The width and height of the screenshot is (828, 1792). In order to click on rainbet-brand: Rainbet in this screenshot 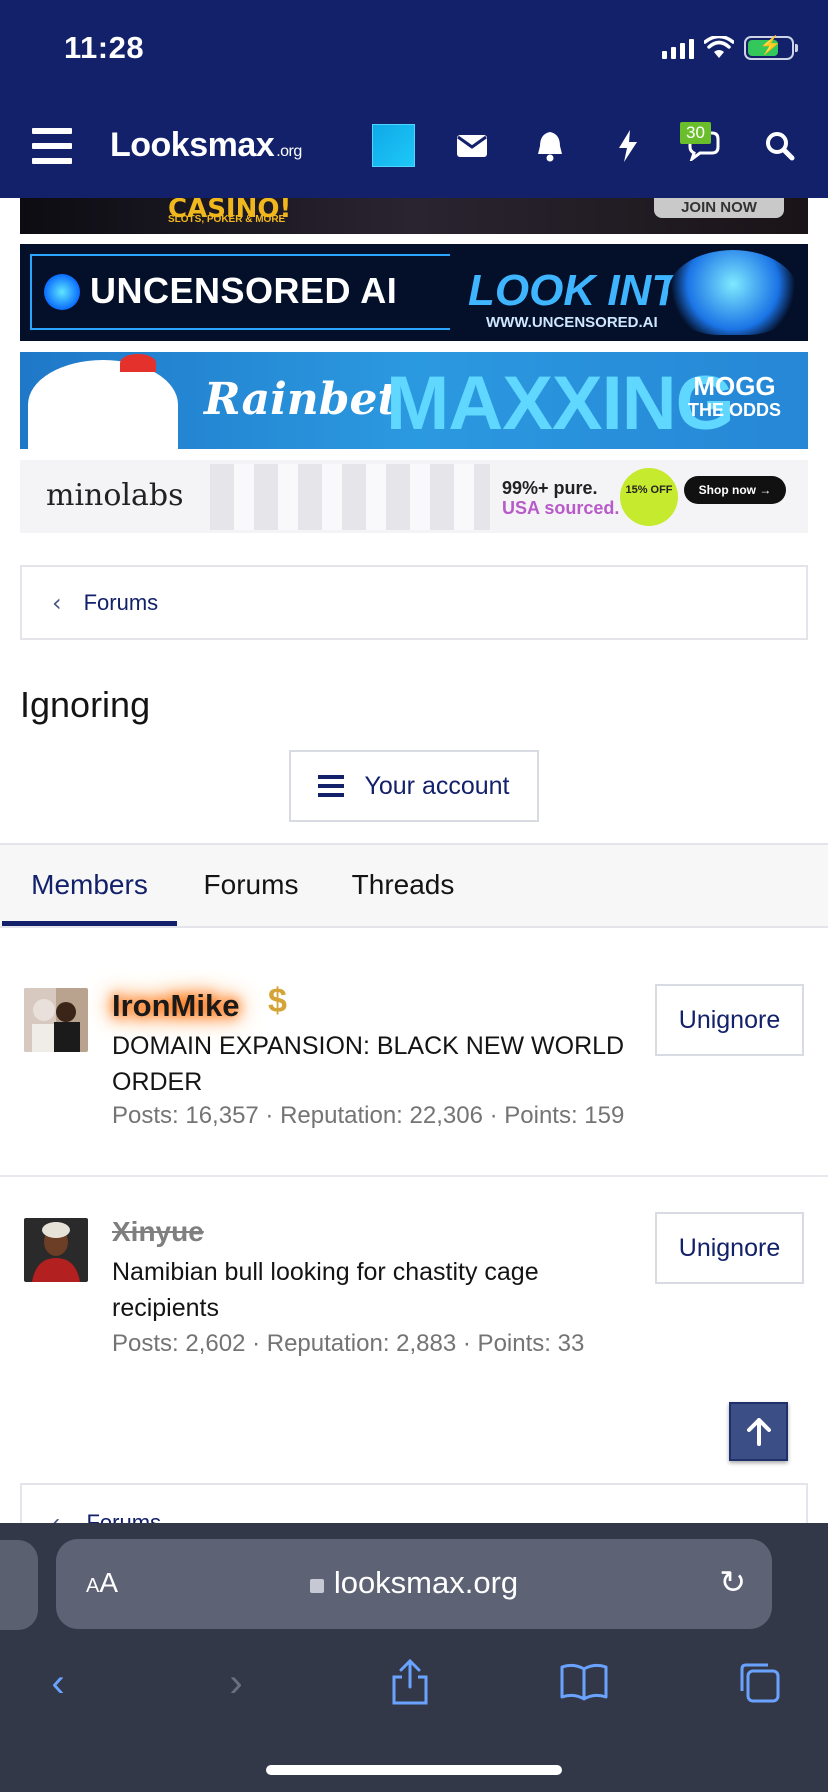, I will do `click(301, 399)`.